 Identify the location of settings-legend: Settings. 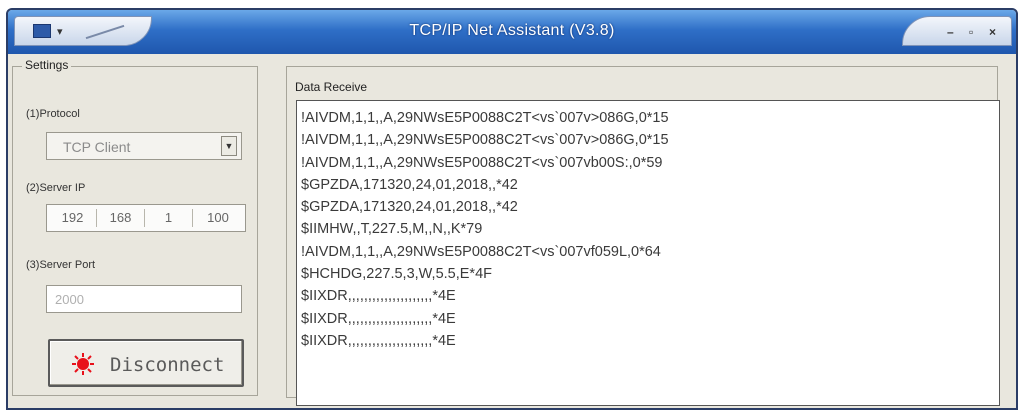
(47, 65).